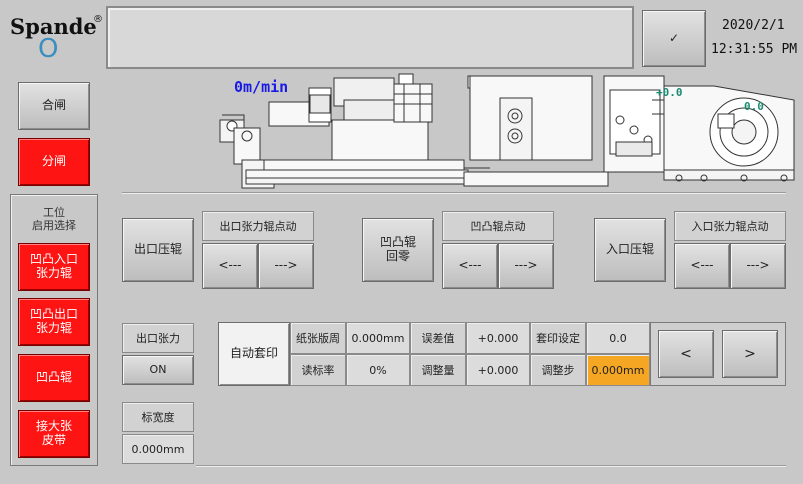 The height and width of the screenshot is (484, 803). I want to click on mark-width-label: 标宽度, so click(158, 417).